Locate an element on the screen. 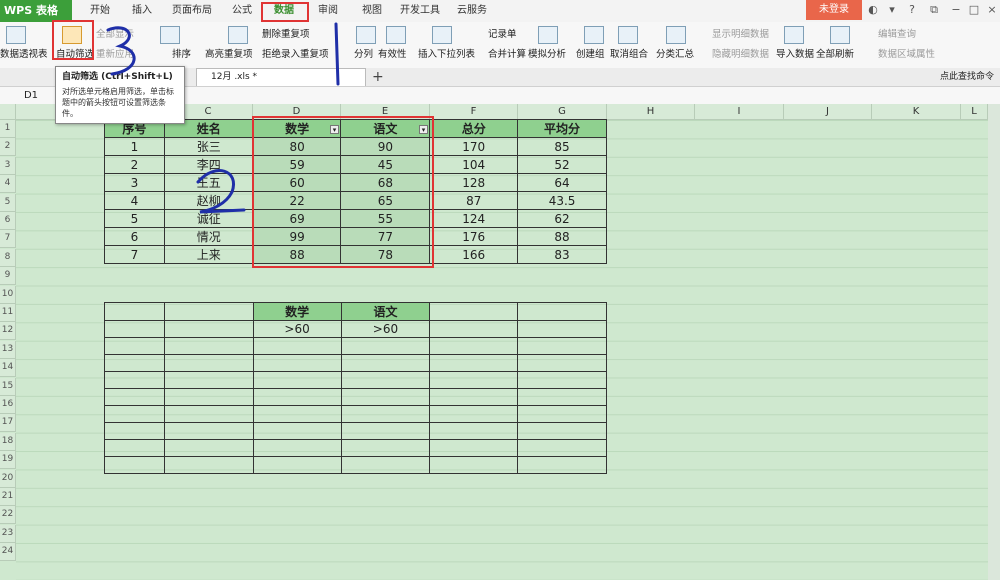 The image size is (1000, 580). handwritten-number-three is located at coordinates (121, 51).